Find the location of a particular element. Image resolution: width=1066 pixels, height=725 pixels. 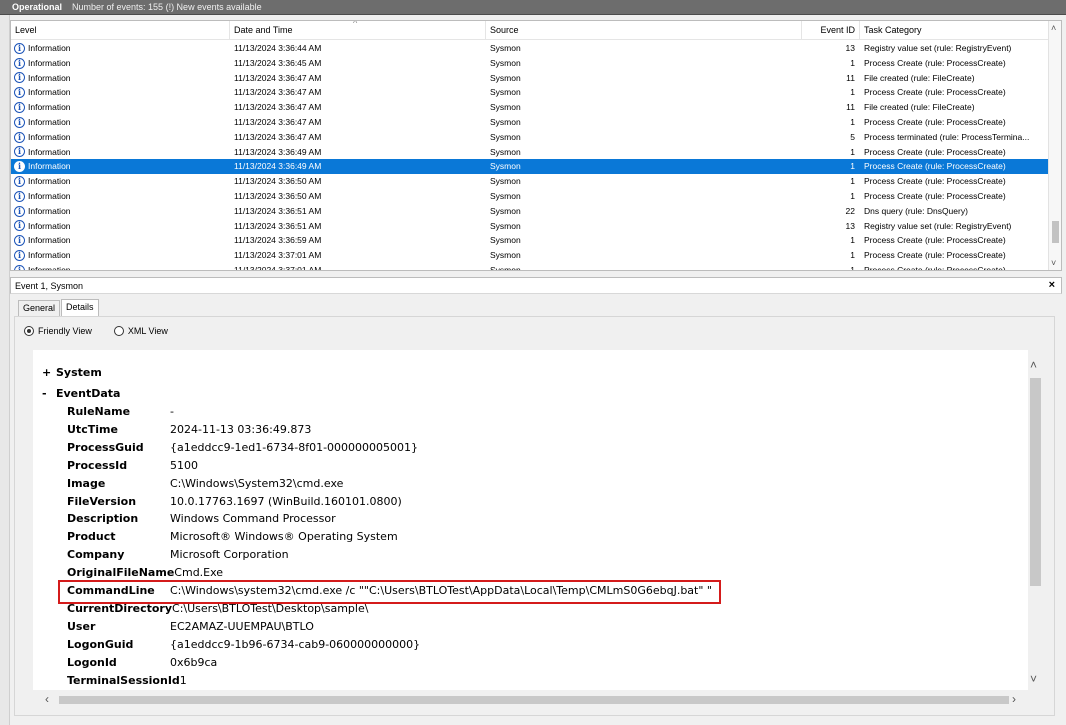

field-value: {a1eddcc9-1ed1-6734-8f01-000000005001} is located at coordinates (294, 447).